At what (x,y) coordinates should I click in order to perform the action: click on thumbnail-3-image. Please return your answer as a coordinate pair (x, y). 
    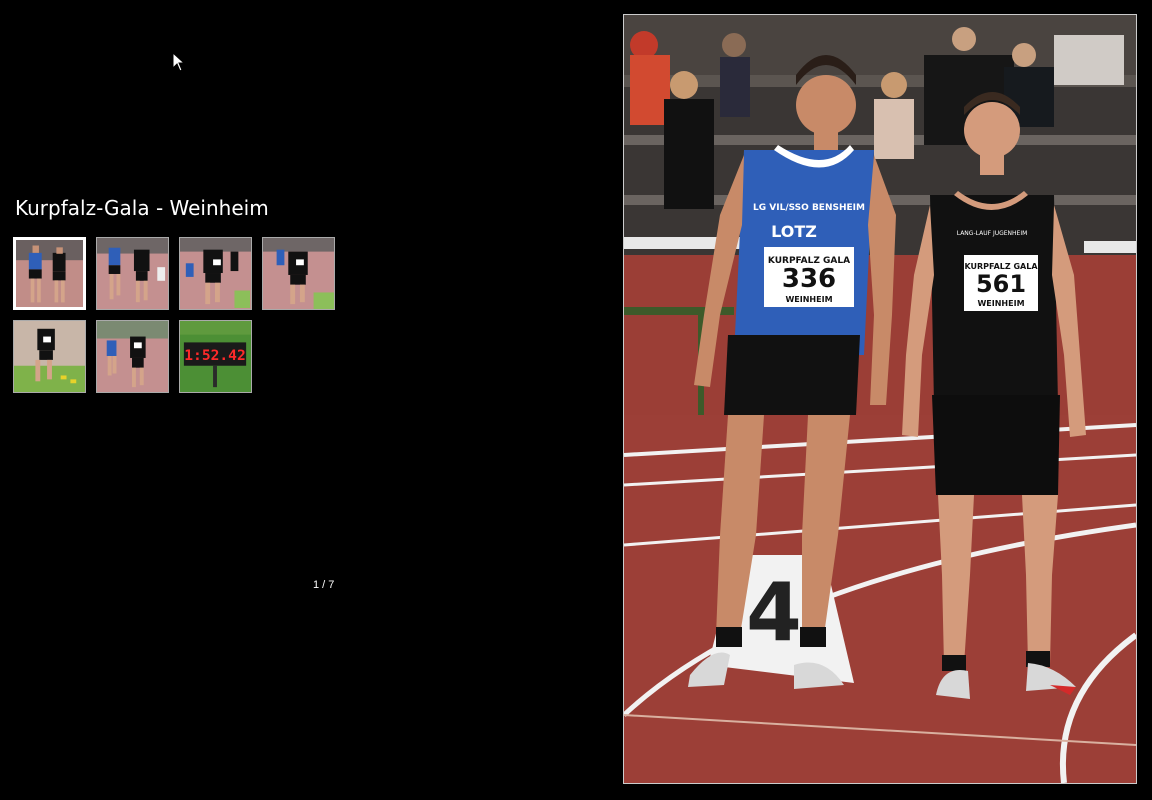
    Looking at the image, I should click on (215, 273).